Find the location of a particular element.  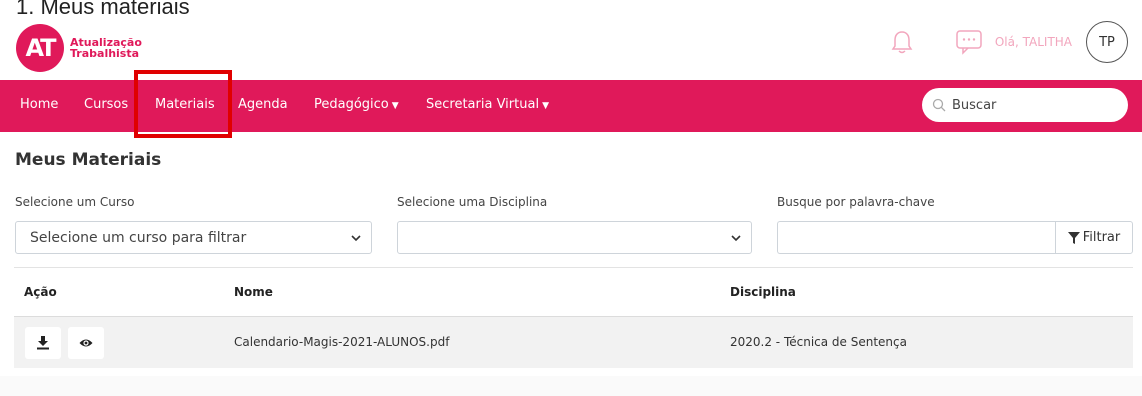

filter-button: Filtrar is located at coordinates (1094, 237).